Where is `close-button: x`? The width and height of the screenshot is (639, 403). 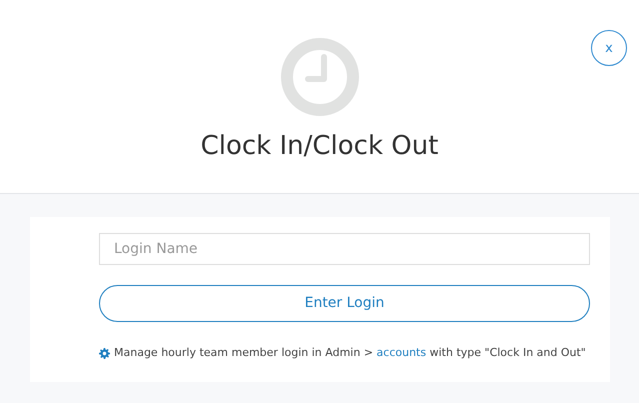
close-button: x is located at coordinates (609, 48).